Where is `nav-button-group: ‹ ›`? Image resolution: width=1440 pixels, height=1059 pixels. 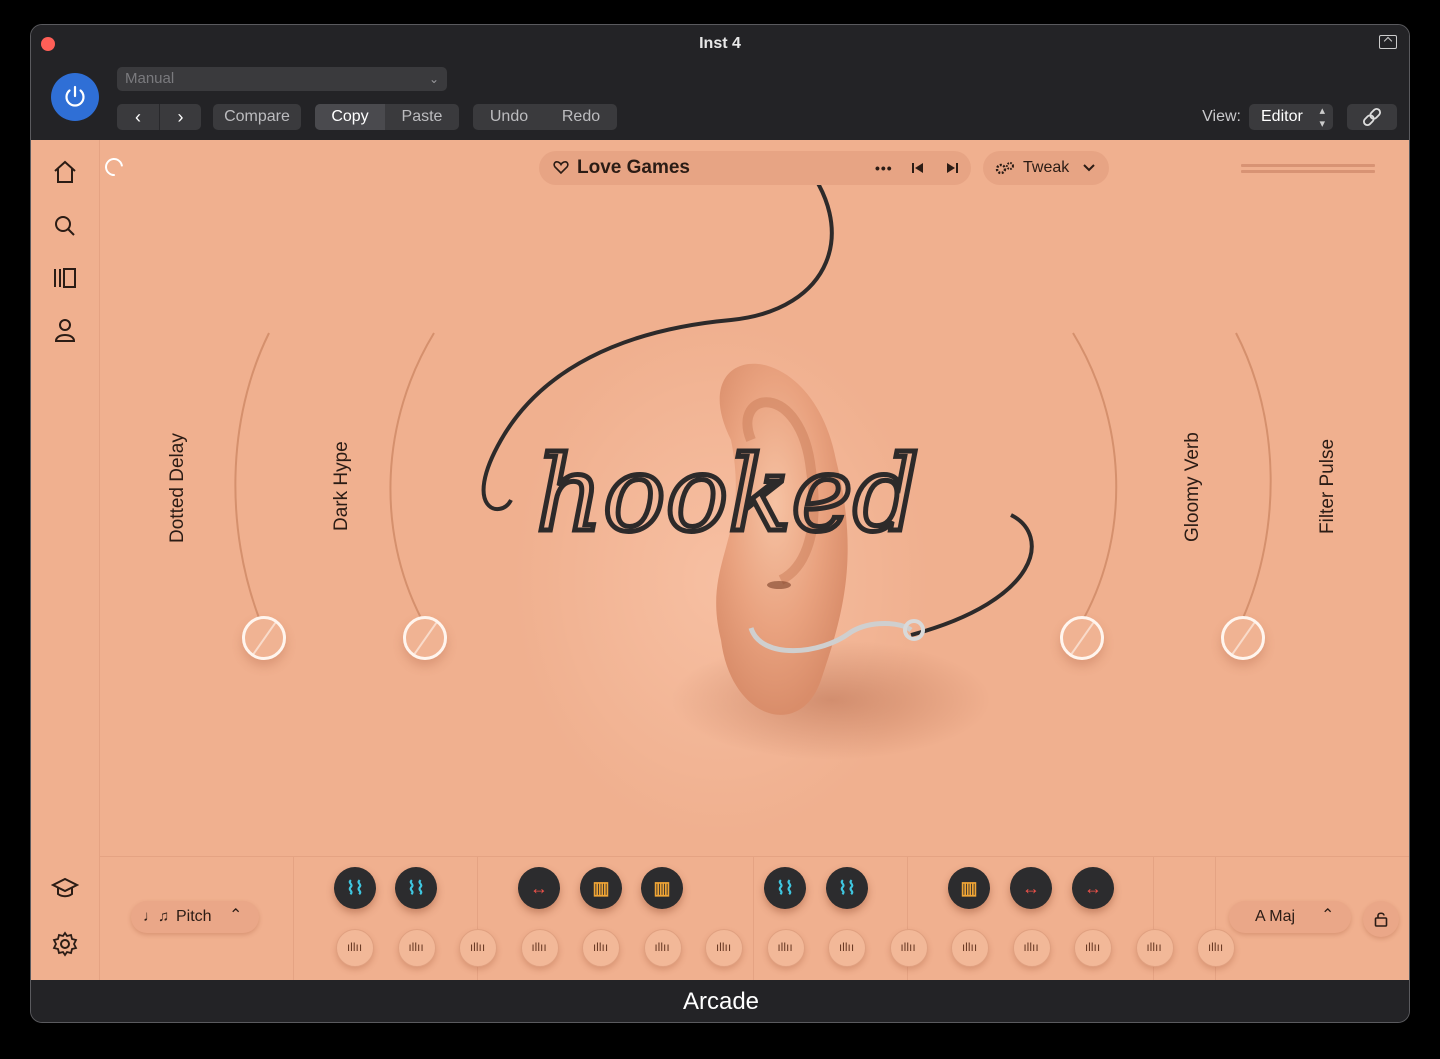 nav-button-group: ‹ › is located at coordinates (159, 117).